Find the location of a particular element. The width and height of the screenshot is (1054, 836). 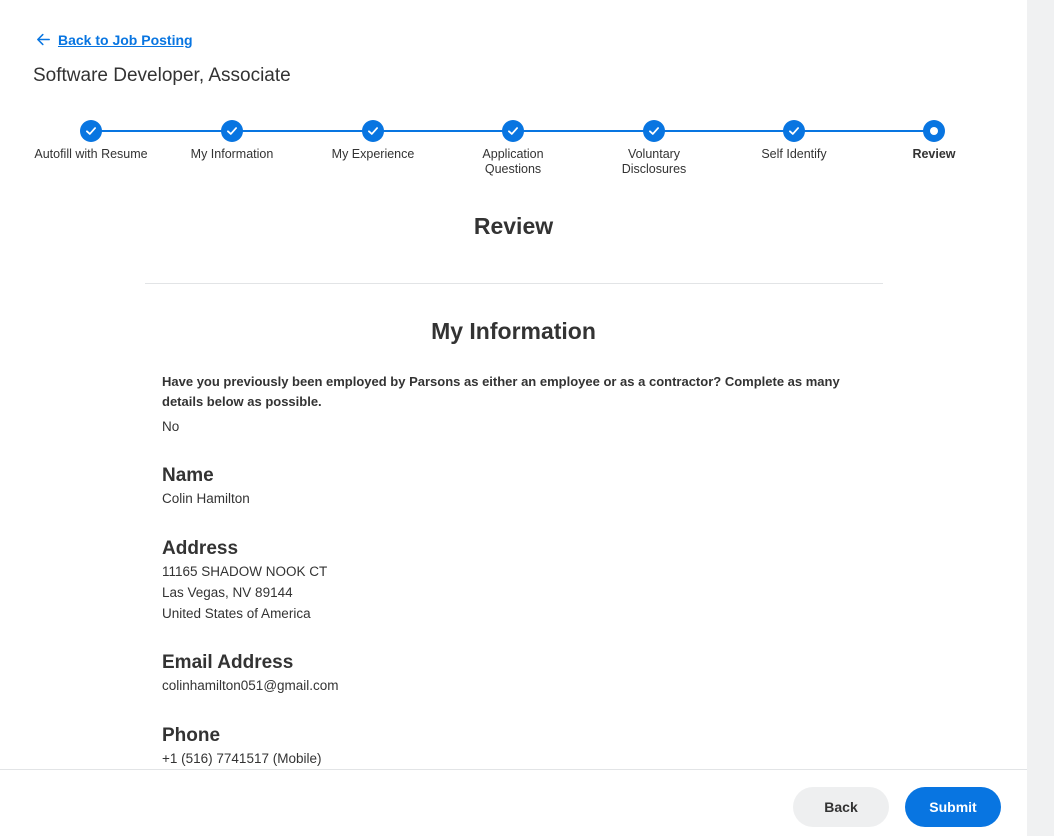

back-button: Back is located at coordinates (841, 807).